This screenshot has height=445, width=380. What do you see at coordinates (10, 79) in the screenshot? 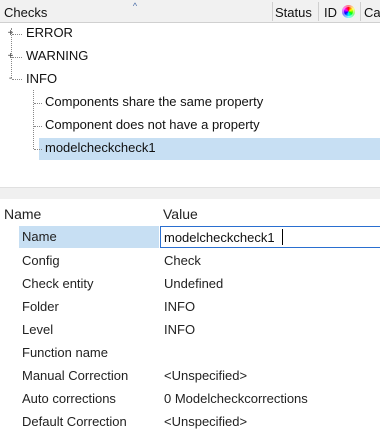
I see `collapse-icon: -` at bounding box center [10, 79].